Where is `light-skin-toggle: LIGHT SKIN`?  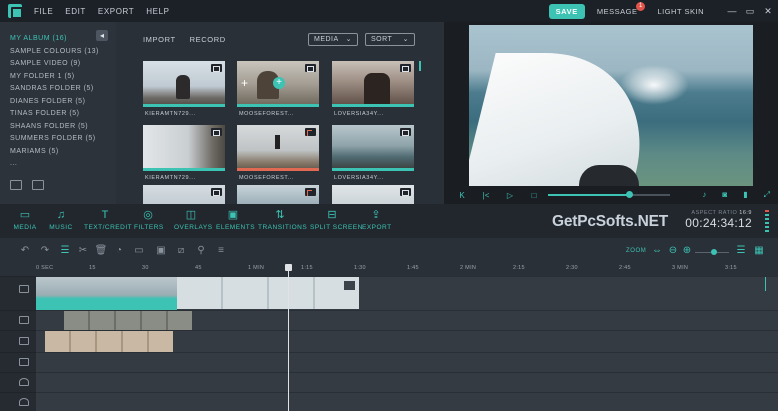 light-skin-toggle: LIGHT SKIN is located at coordinates (680, 11).